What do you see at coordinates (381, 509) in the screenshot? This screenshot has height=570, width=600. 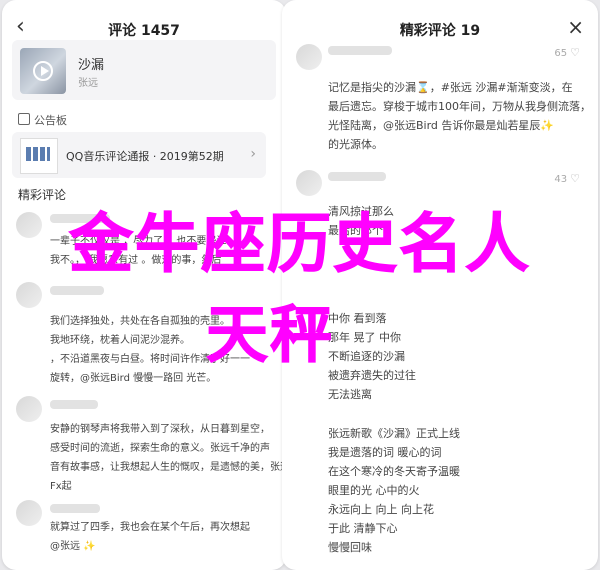 I see `comment-line: 永远向上 向上 向上花` at bounding box center [381, 509].